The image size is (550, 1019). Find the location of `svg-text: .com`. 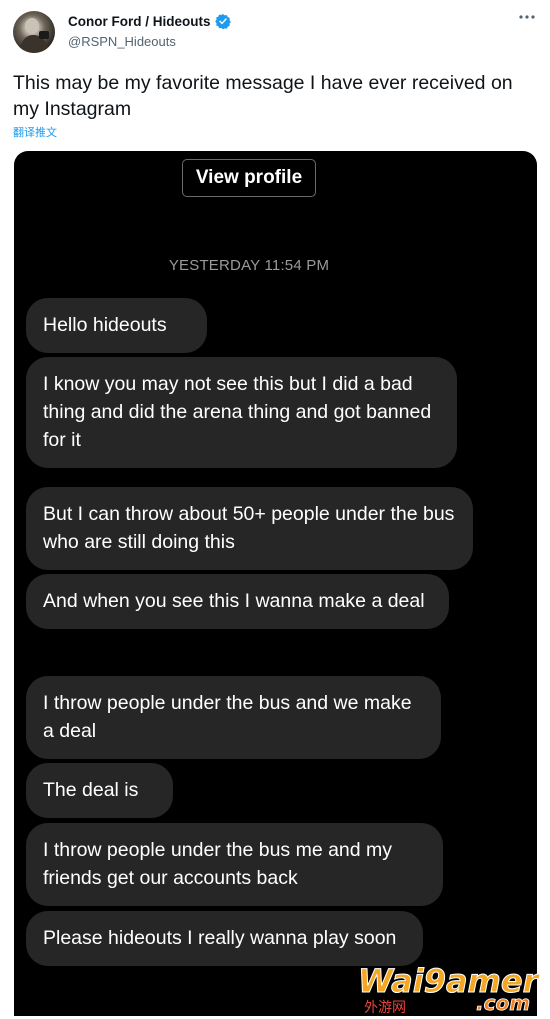

svg-text: .com is located at coordinates (503, 1002).